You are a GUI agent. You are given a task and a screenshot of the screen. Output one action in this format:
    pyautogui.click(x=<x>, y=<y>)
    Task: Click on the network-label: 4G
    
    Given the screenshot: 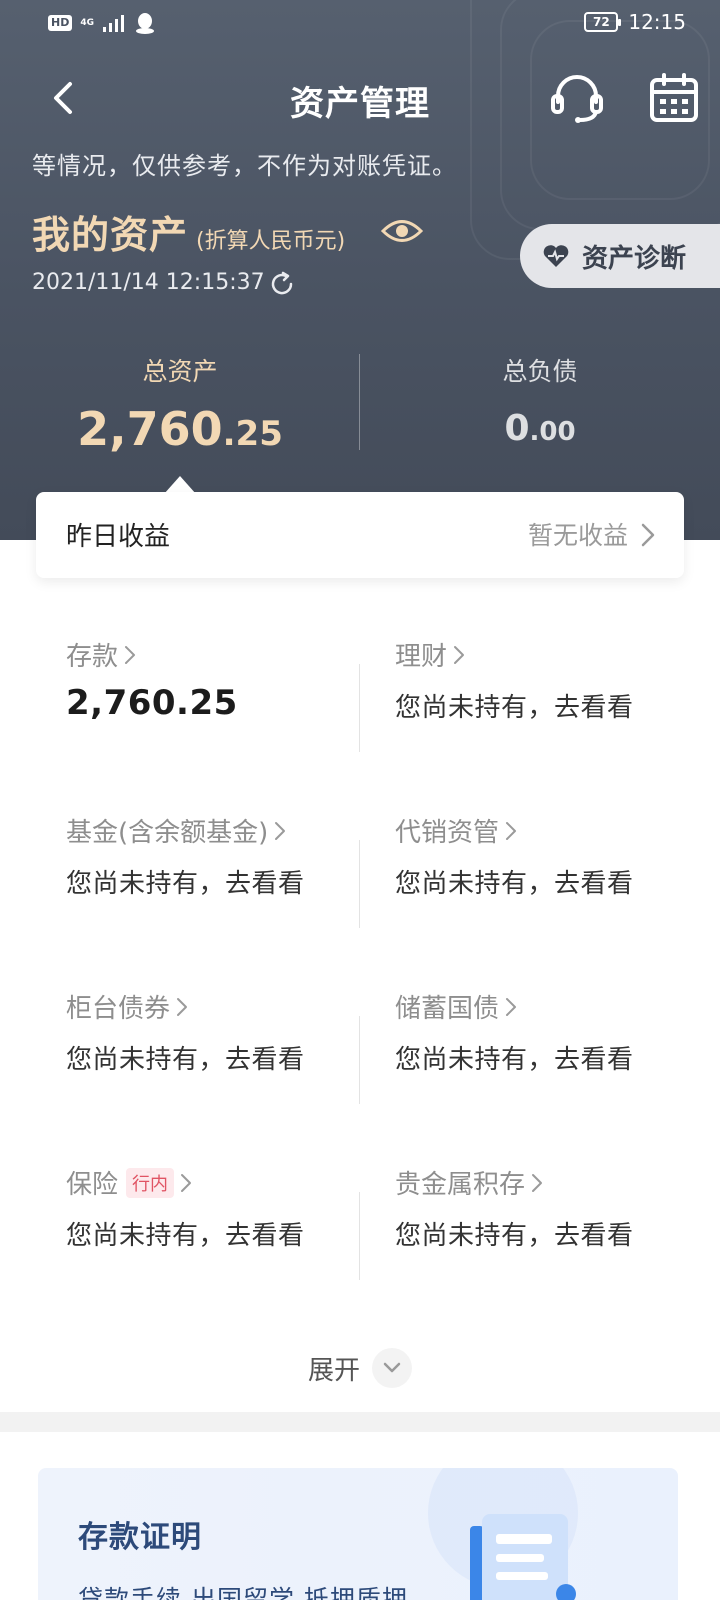 What is the action you would take?
    pyautogui.click(x=87, y=22)
    